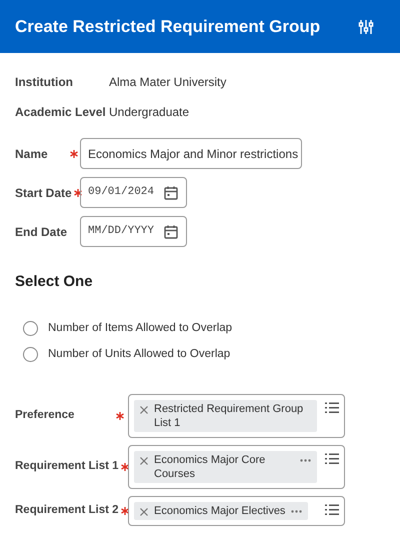  I want to click on page-title: Create Restricted Requirement Group, so click(167, 27).